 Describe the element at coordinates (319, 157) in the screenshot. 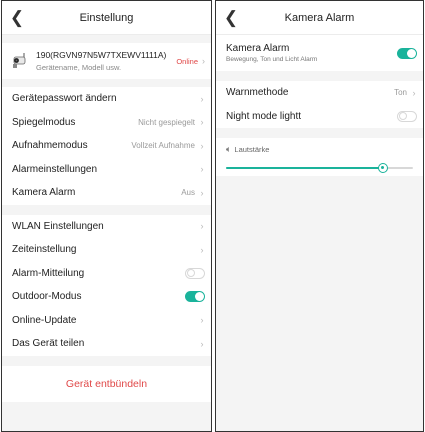

I see `volume-block: 🔈︎ Lautstärke` at that location.